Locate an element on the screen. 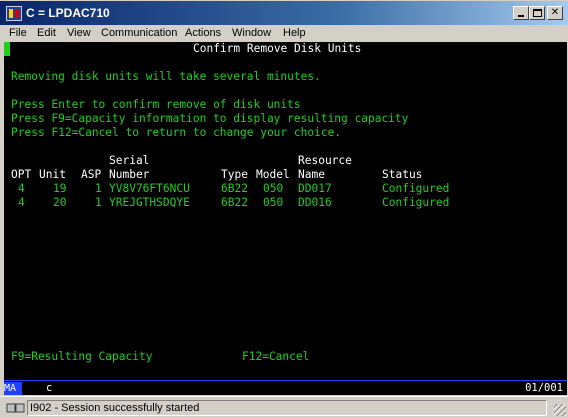 This screenshot has height=418, width=568. menu-window: Window is located at coordinates (251, 33).